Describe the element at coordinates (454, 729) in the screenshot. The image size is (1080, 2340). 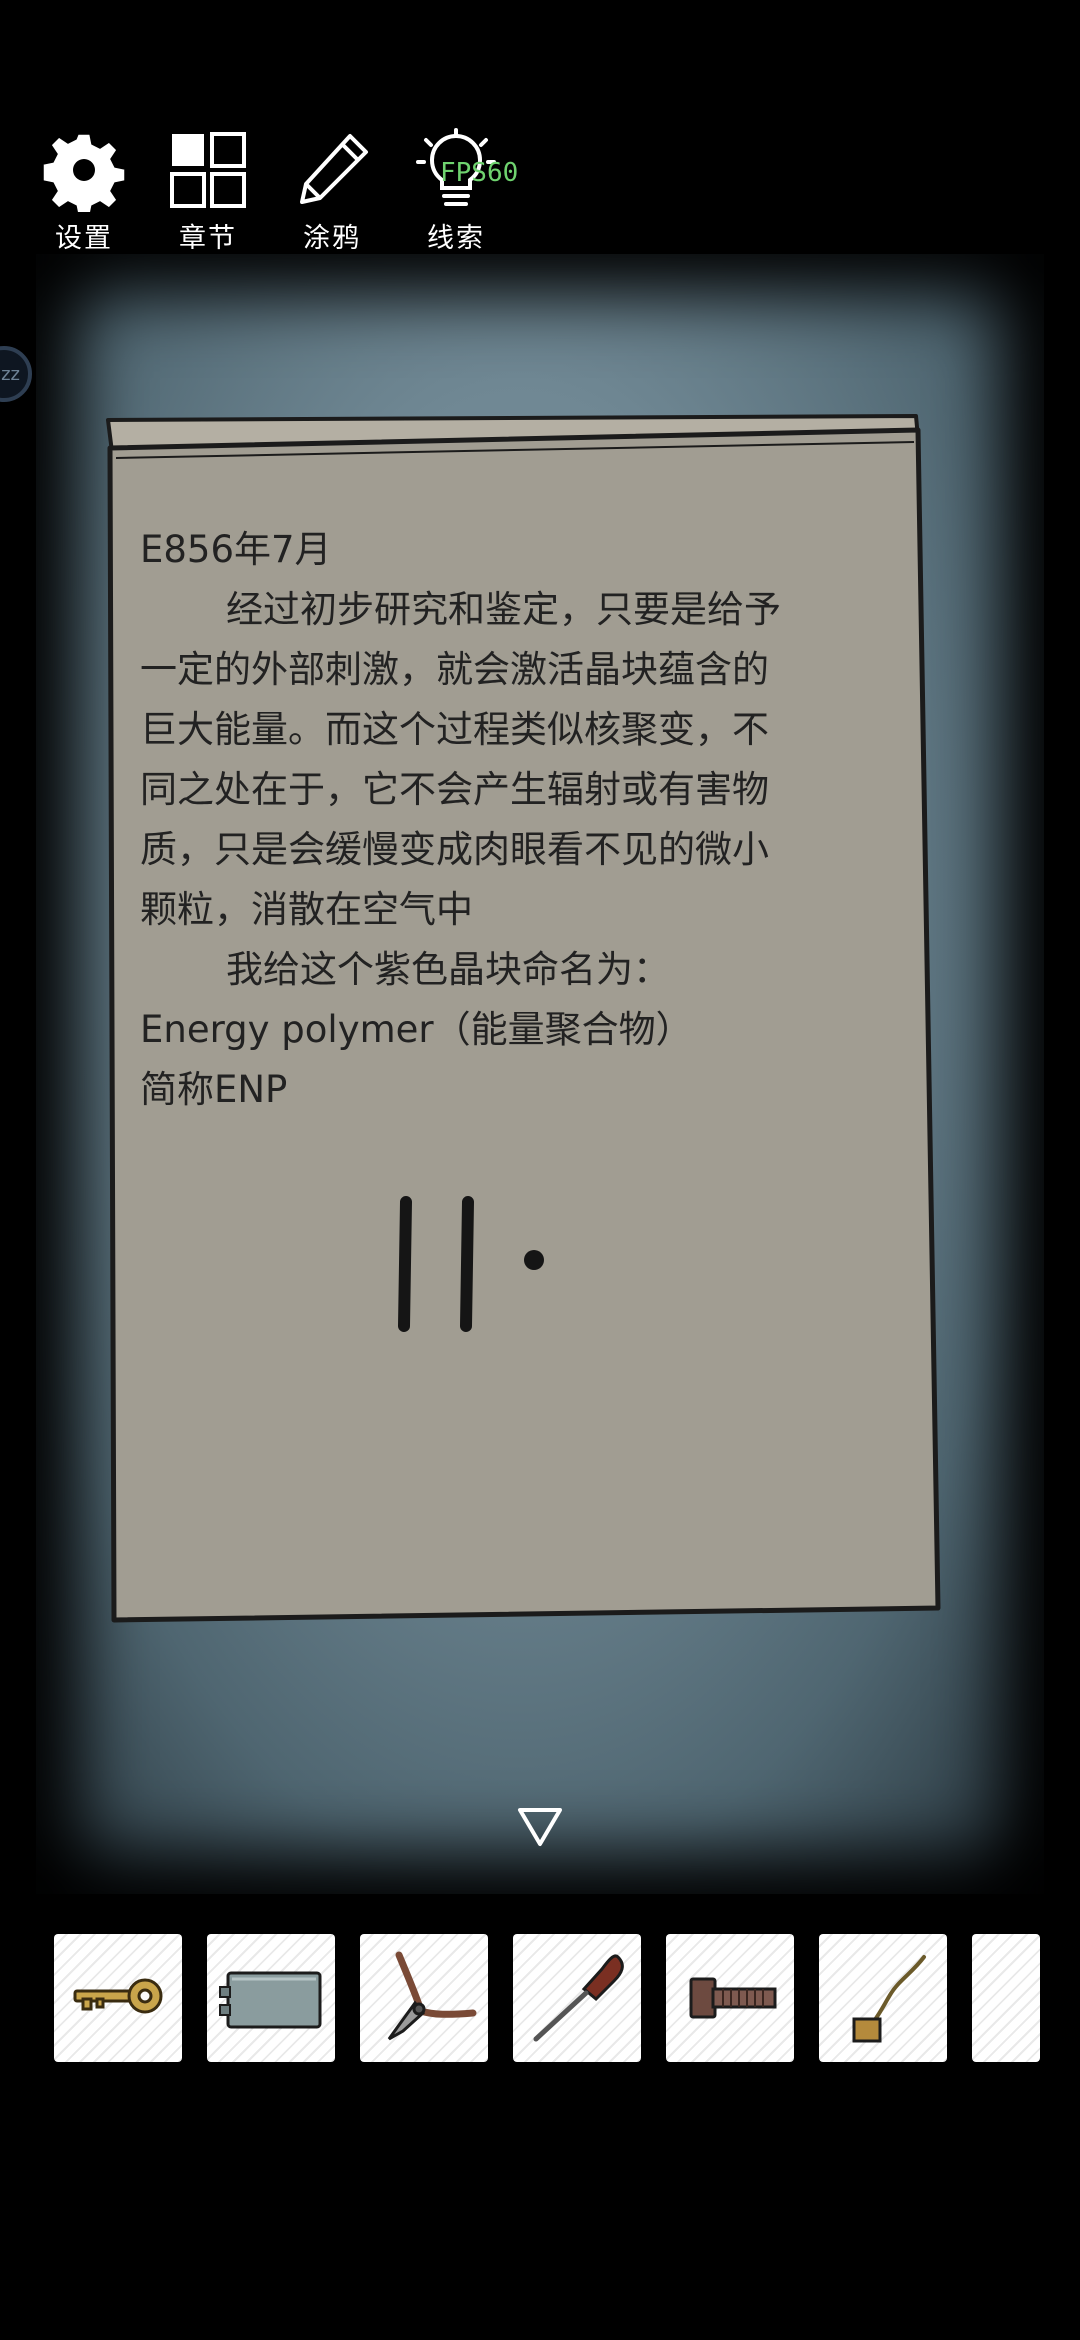
I see `note-line: 巨大能量。而这个过程类似核聚变，不` at that location.